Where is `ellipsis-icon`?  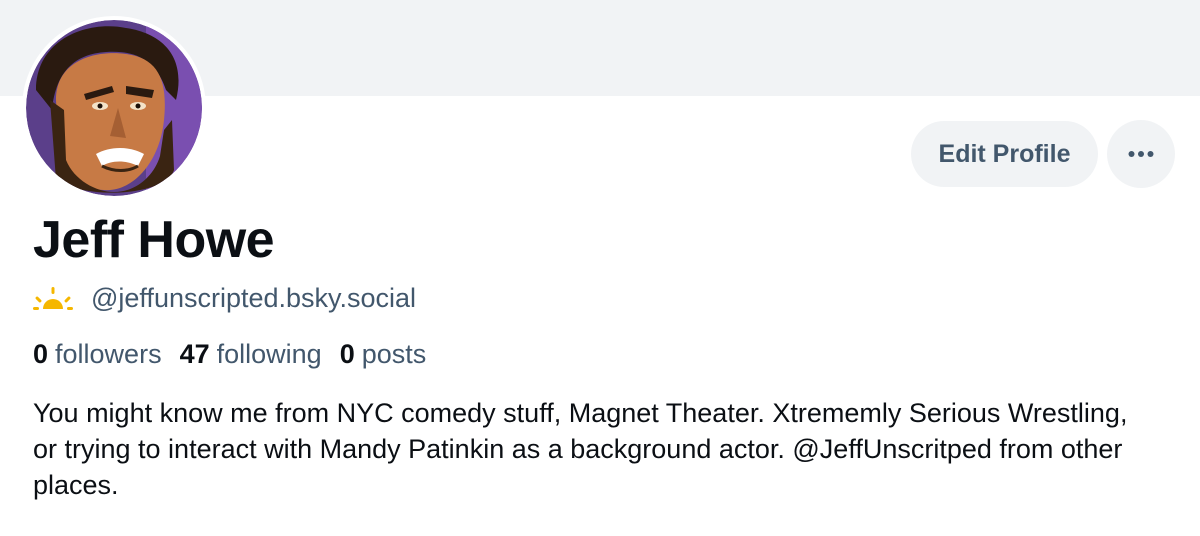 ellipsis-icon is located at coordinates (1141, 154).